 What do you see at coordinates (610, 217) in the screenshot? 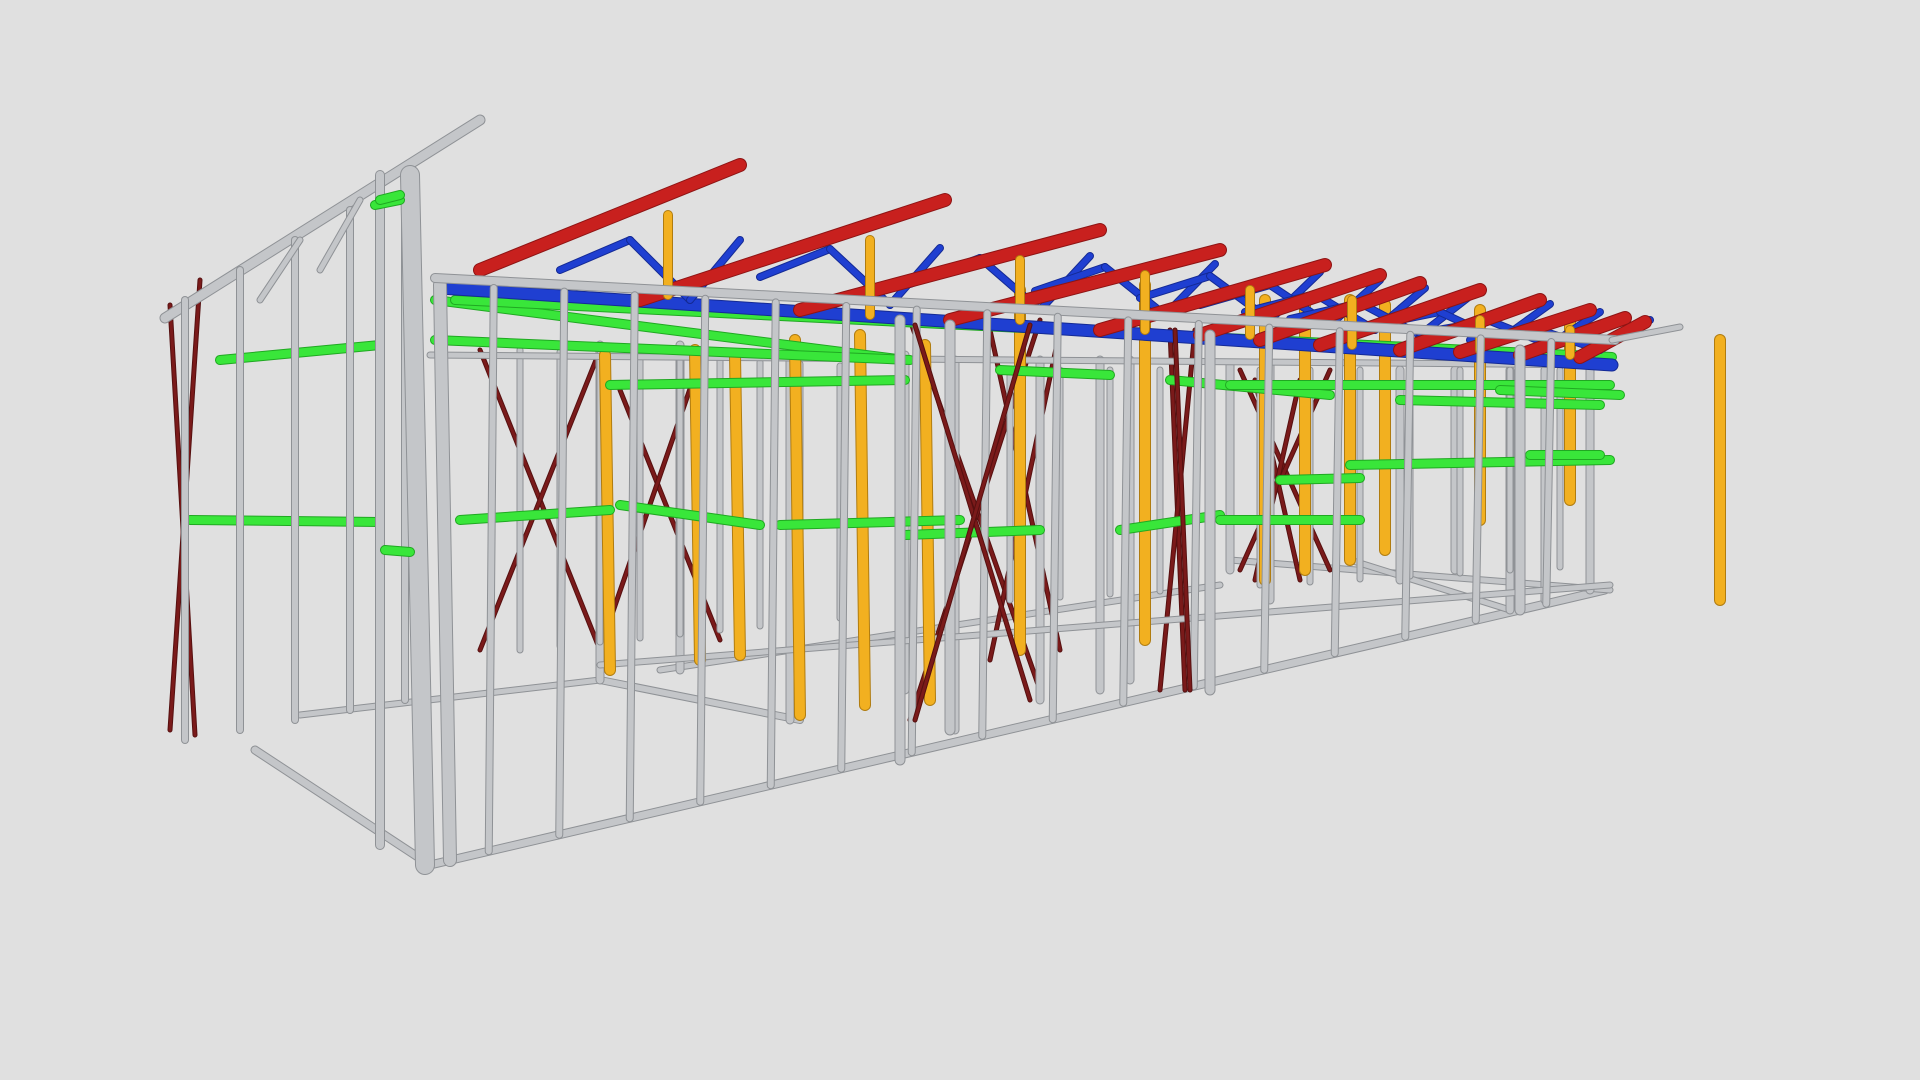
I see `roof-truss-chord-member` at bounding box center [610, 217].